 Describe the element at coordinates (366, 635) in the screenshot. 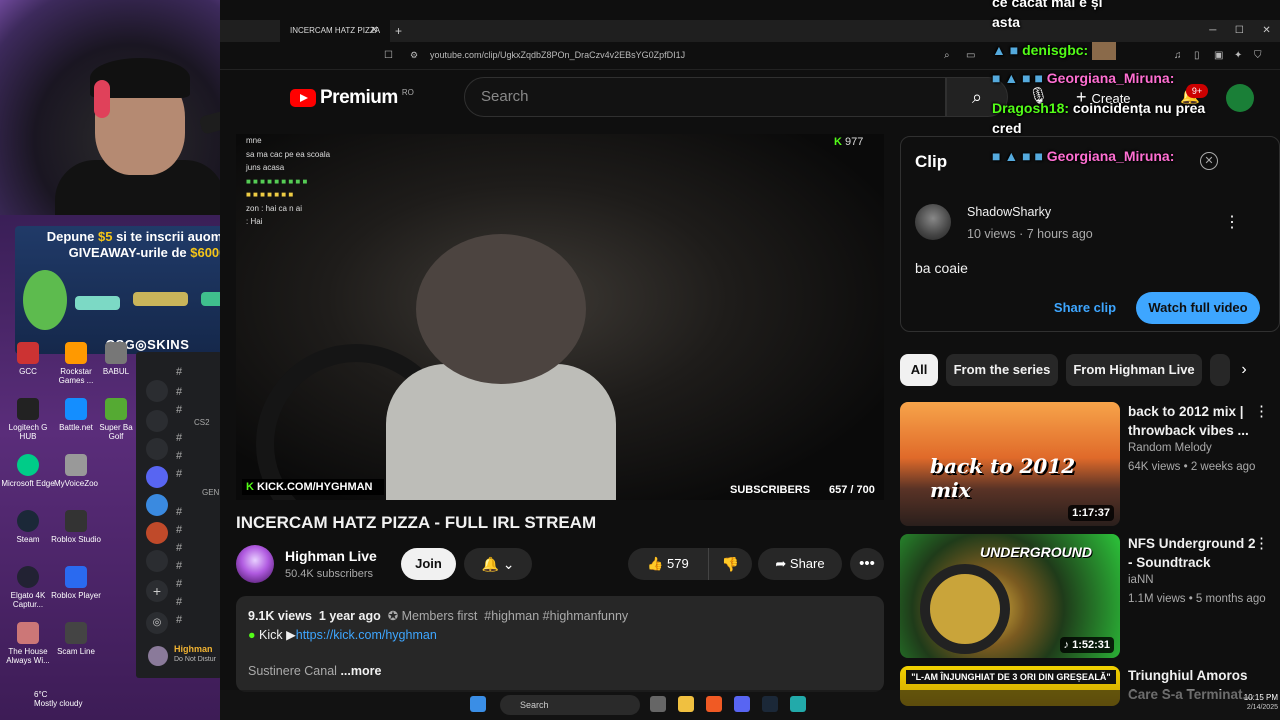

I see `kick-link: https://kick.com/hyghman` at that location.